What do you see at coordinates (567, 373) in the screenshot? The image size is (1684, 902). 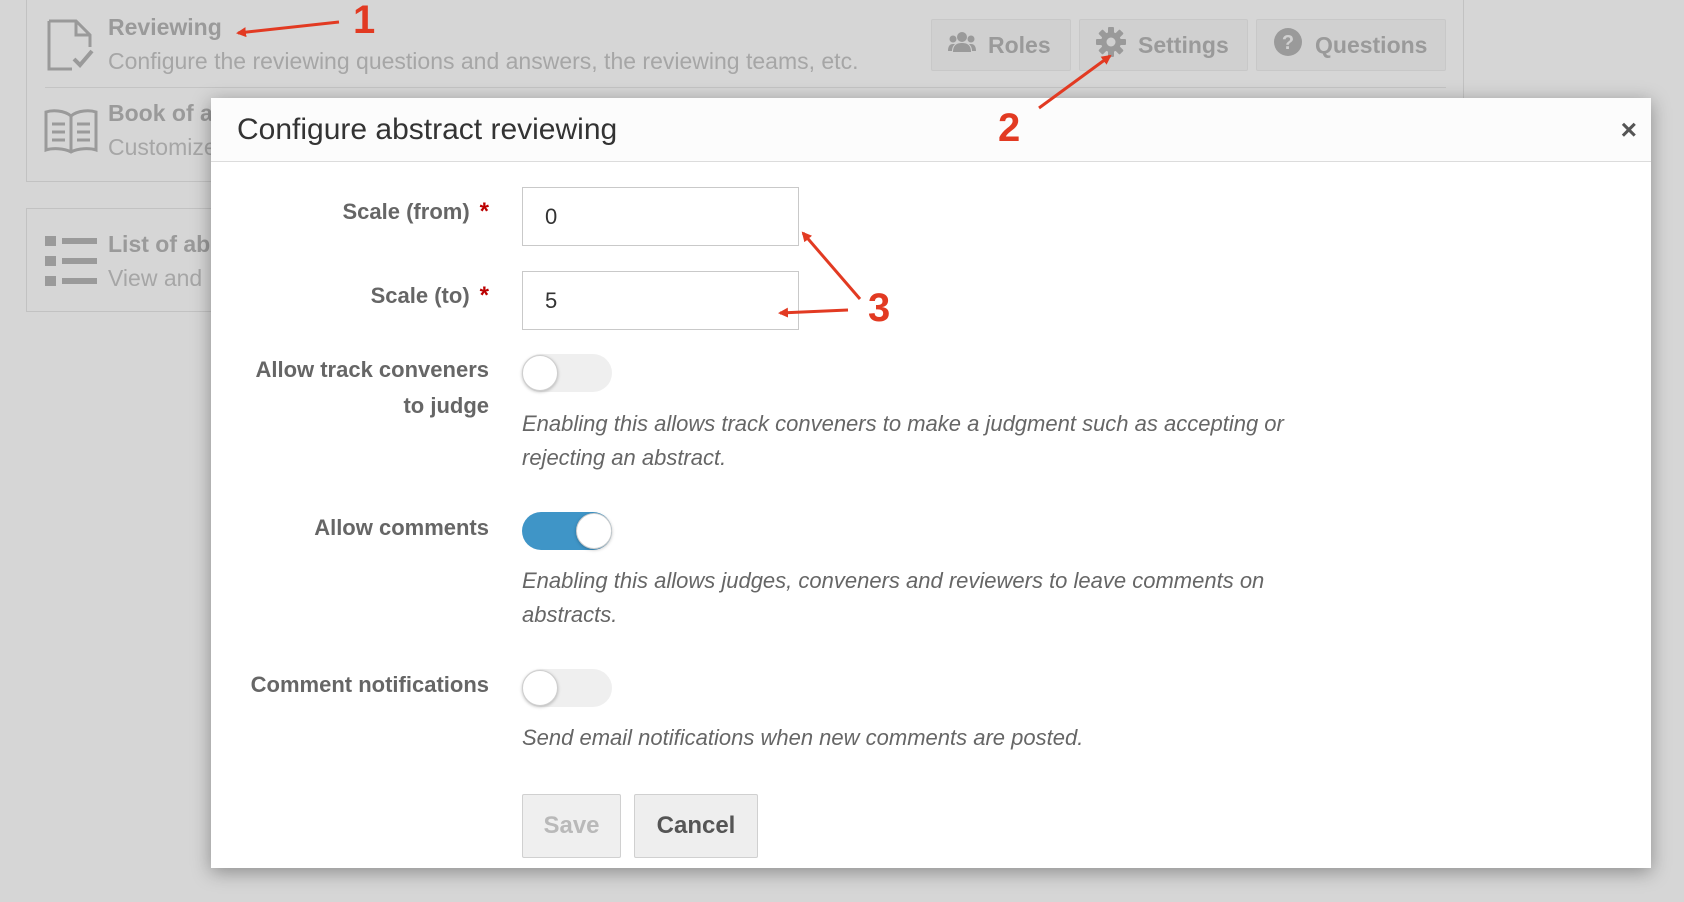 I see `allow-track-conveners-toggle` at bounding box center [567, 373].